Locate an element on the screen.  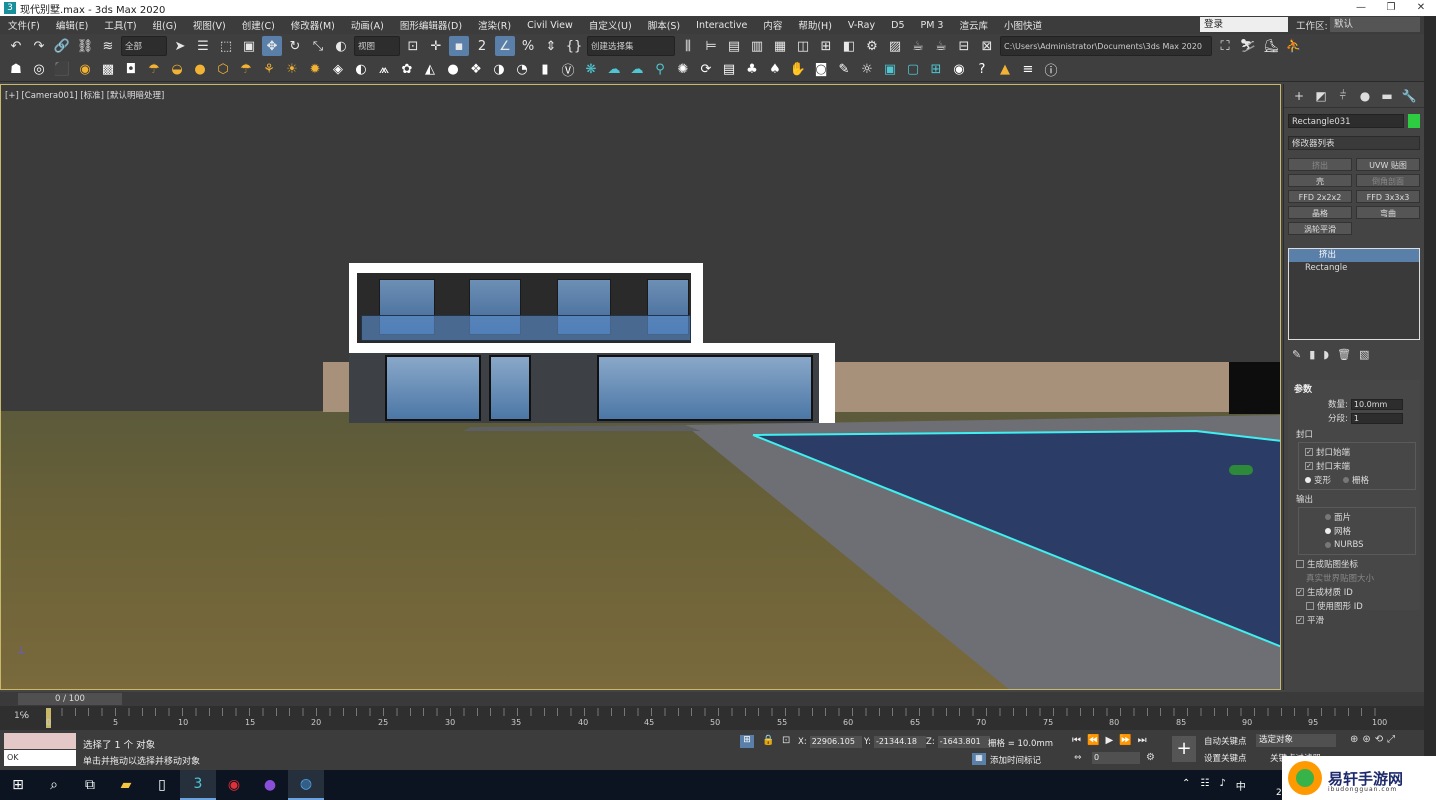
a360-gallery-icon: ⊠ is located at coordinates (987, 46).